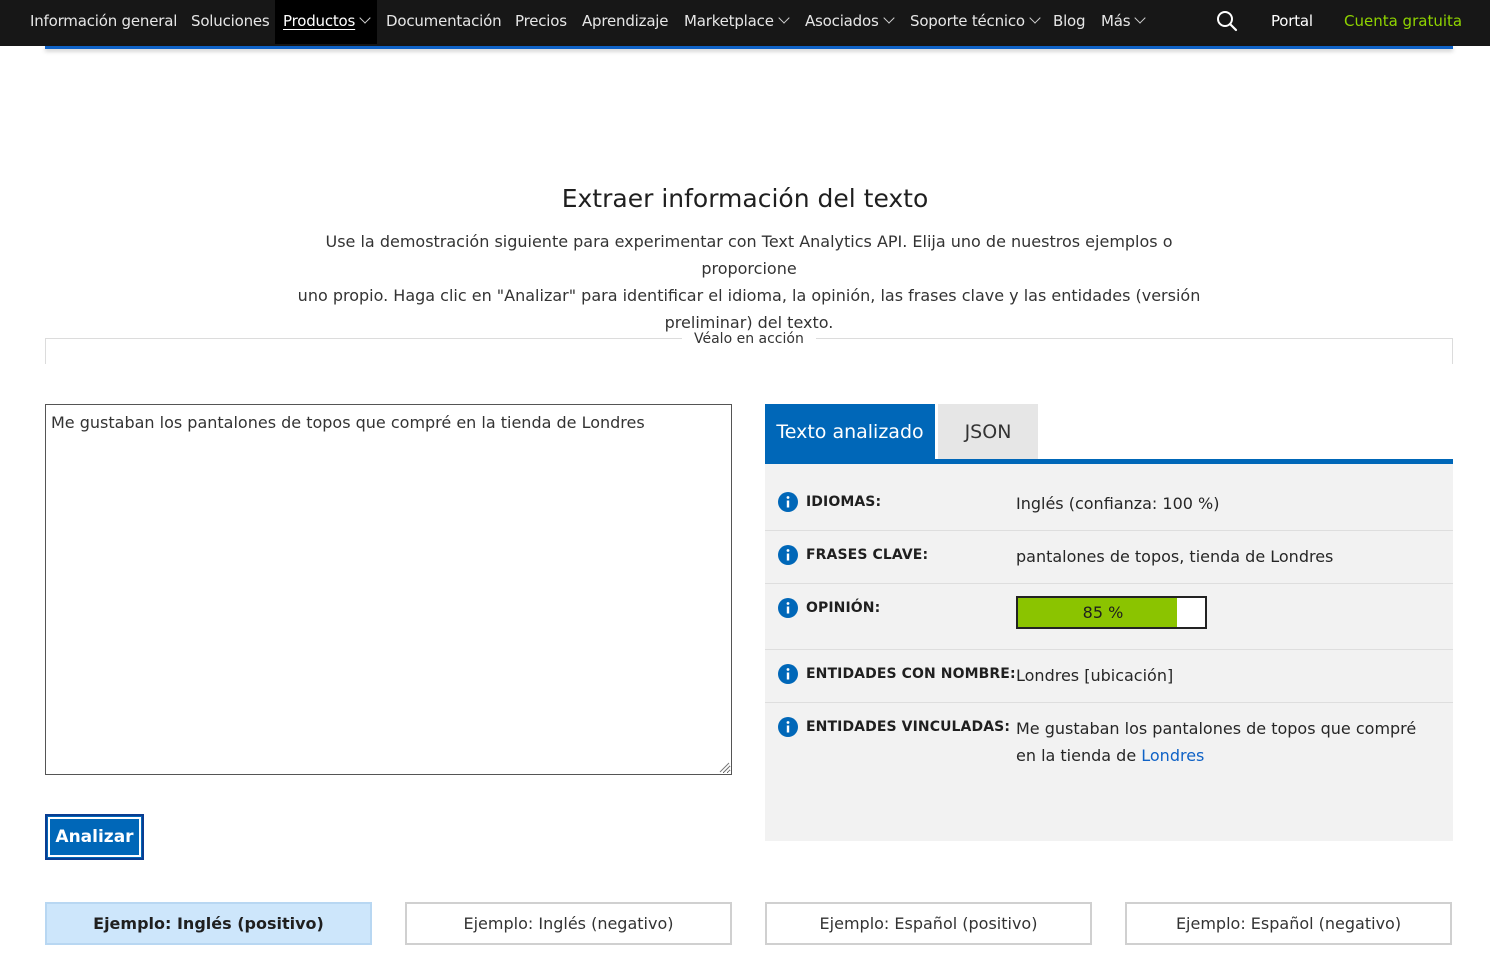 This screenshot has width=1490, height=960. What do you see at coordinates (975, 22) in the screenshot?
I see `nav-item-support: Soporte técnico` at bounding box center [975, 22].